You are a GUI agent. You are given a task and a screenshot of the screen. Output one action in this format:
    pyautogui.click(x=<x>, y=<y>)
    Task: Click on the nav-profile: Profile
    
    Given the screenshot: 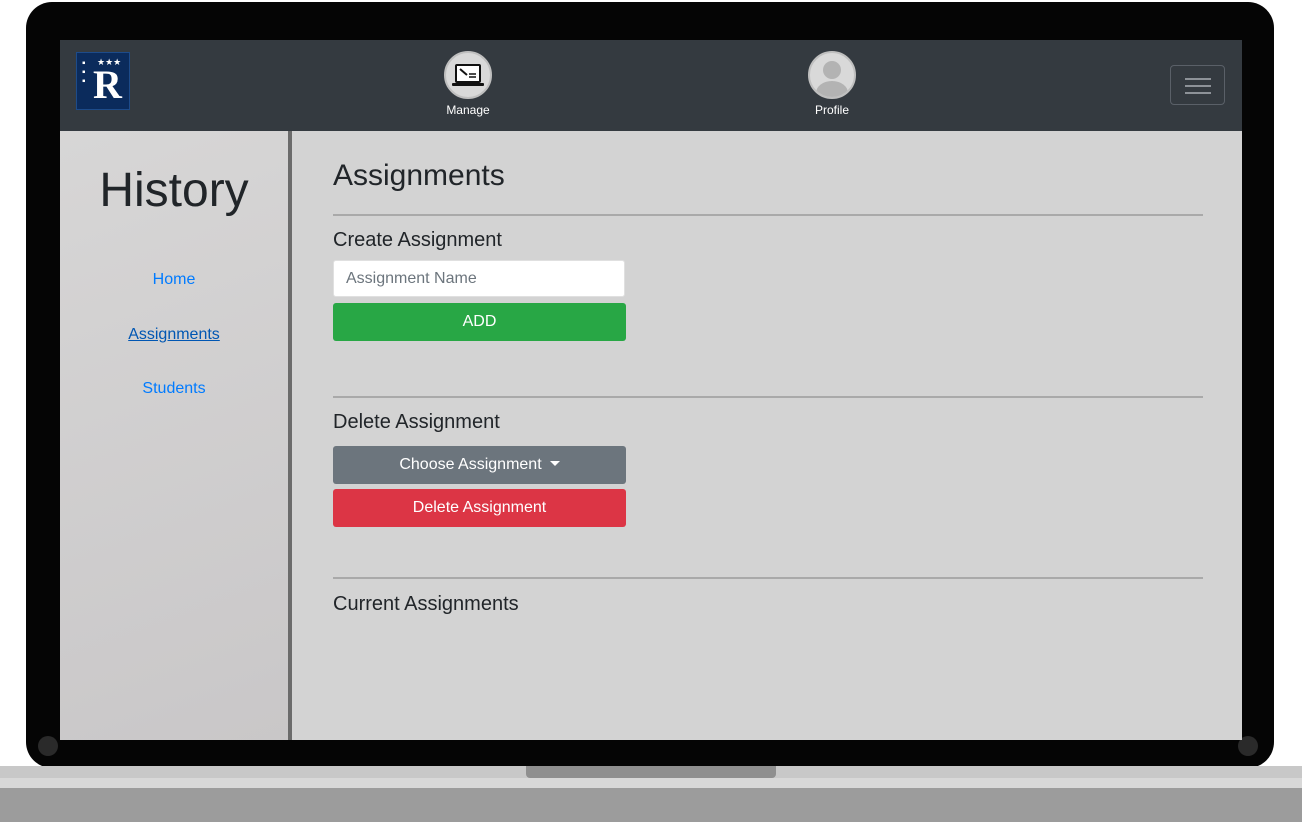 What is the action you would take?
    pyautogui.click(x=832, y=84)
    